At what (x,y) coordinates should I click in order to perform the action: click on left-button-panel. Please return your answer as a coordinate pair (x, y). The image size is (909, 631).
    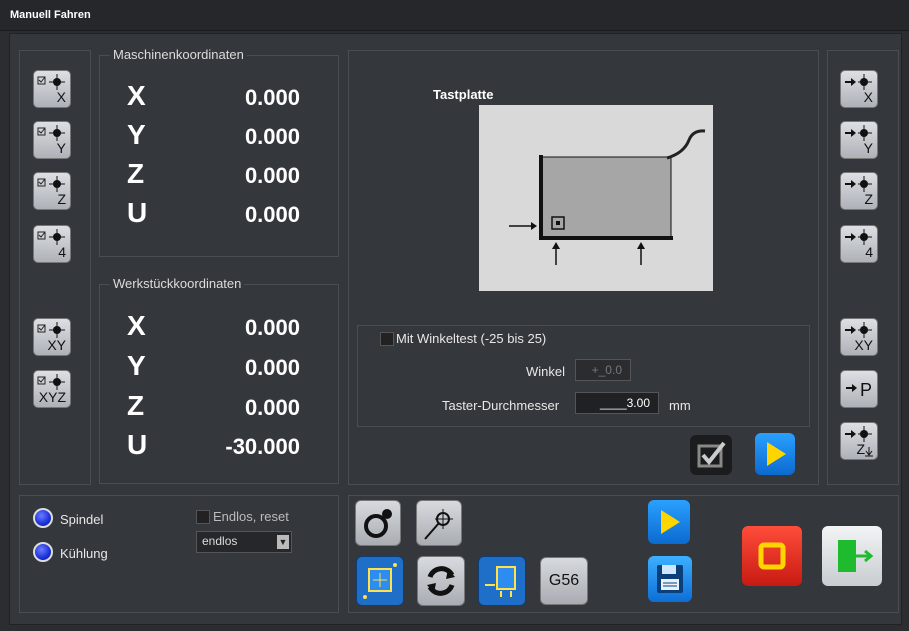
    Looking at the image, I should click on (55, 267).